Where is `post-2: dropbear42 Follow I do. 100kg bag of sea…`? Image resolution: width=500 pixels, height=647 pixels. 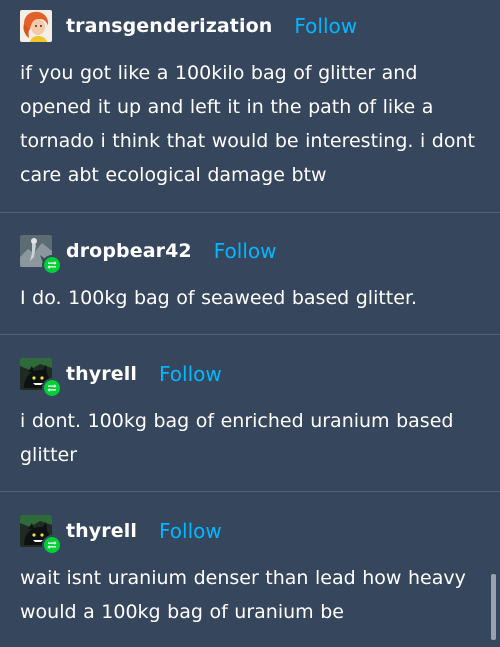
post-2: dropbear42 Follow I do. 100kg bag of sea… is located at coordinates (250, 273).